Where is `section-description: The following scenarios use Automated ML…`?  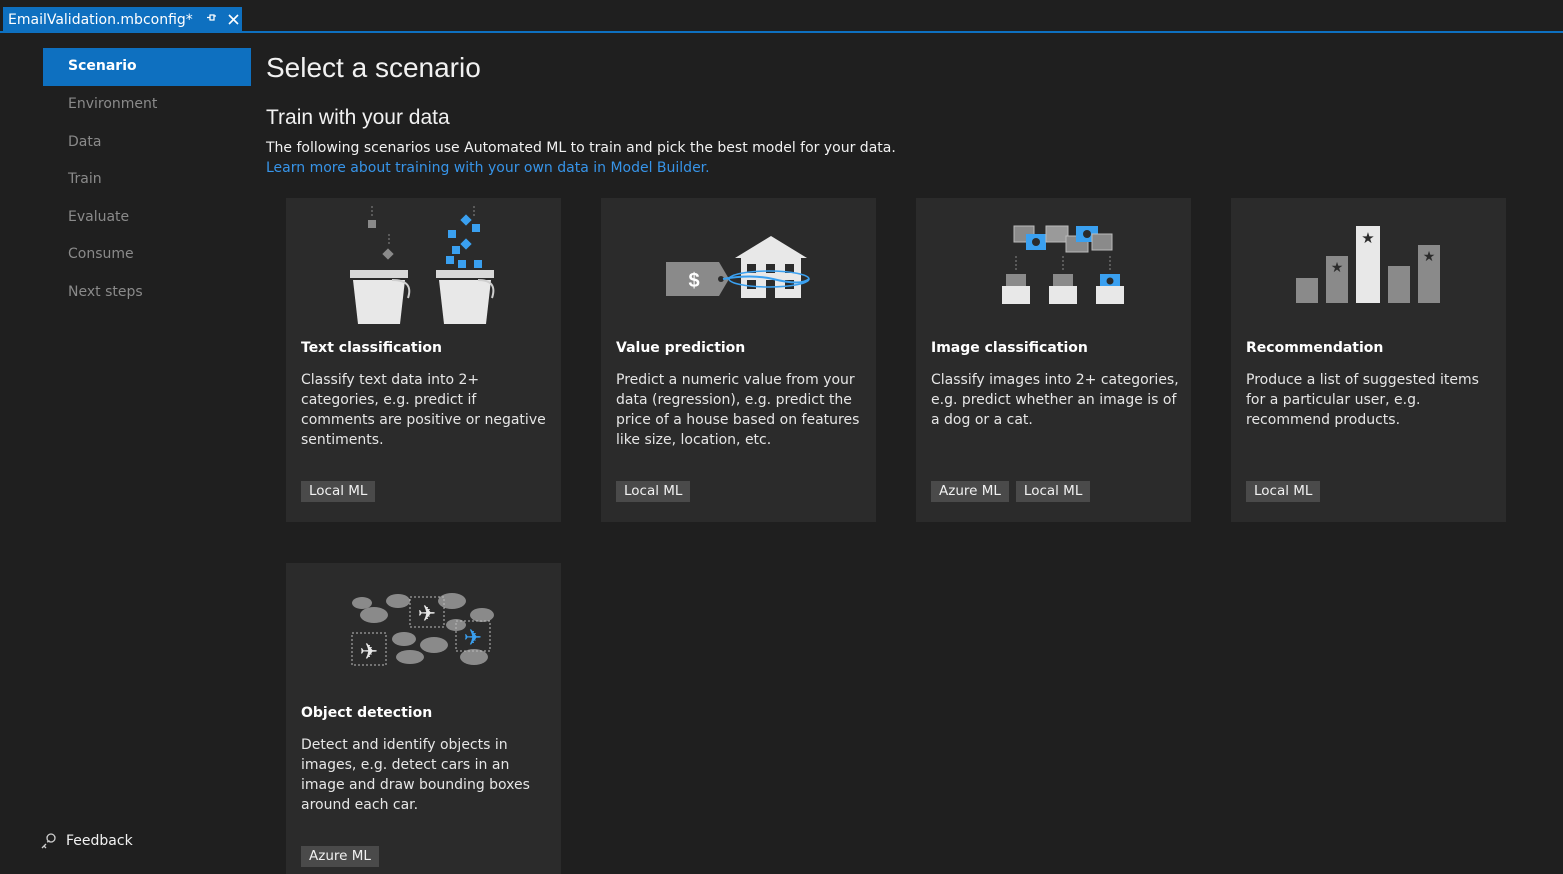
section-description: The following scenarios use Automated ML… is located at coordinates (581, 148).